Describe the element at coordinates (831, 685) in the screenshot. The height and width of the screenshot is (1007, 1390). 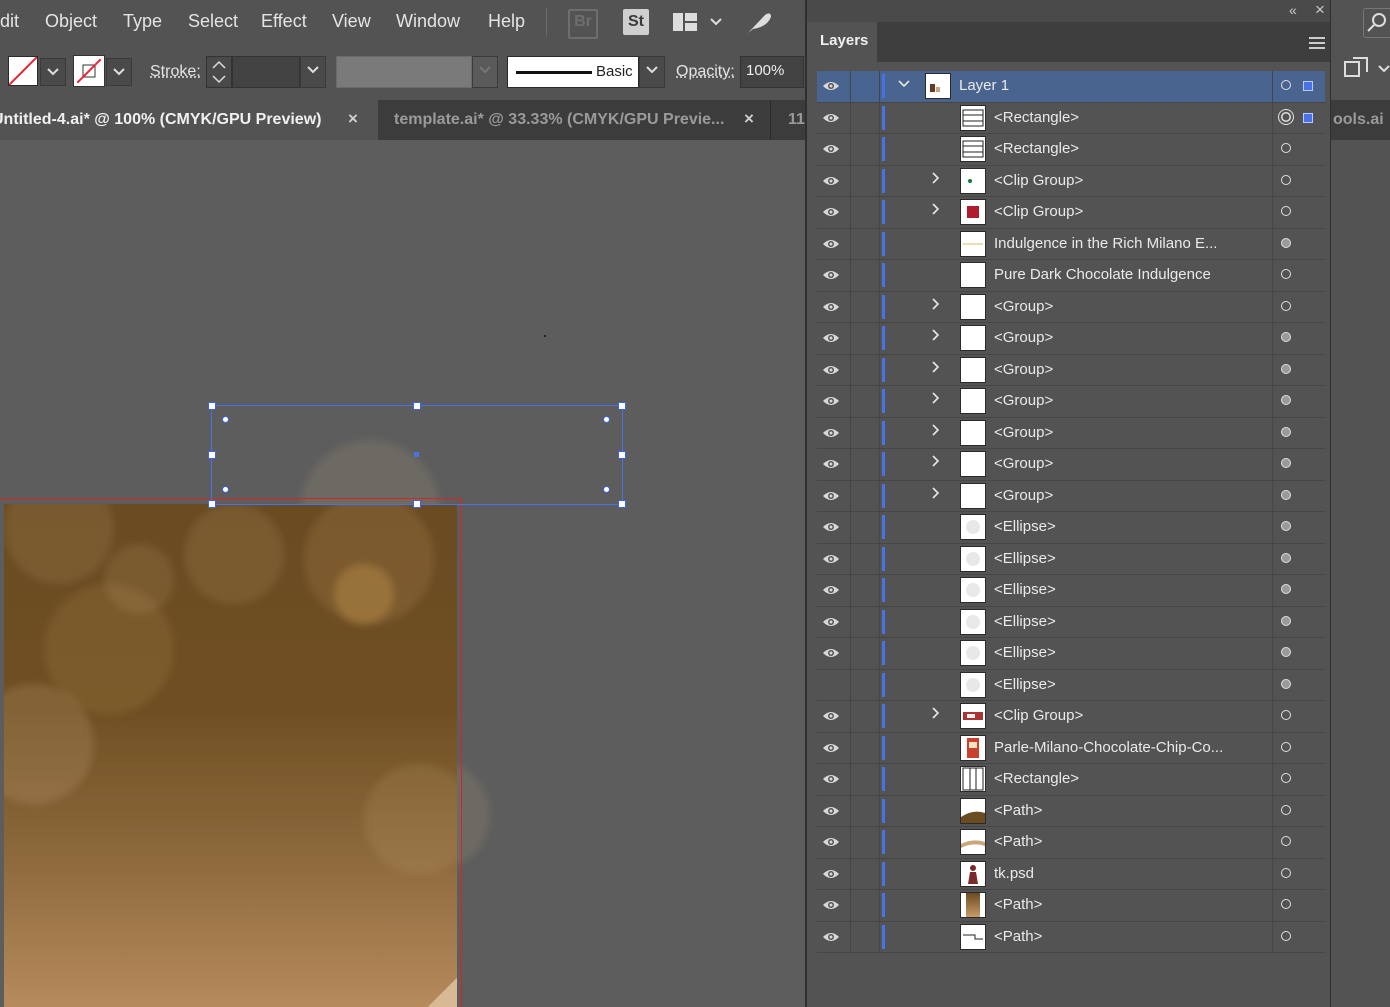
I see `visibility-toggle` at that location.